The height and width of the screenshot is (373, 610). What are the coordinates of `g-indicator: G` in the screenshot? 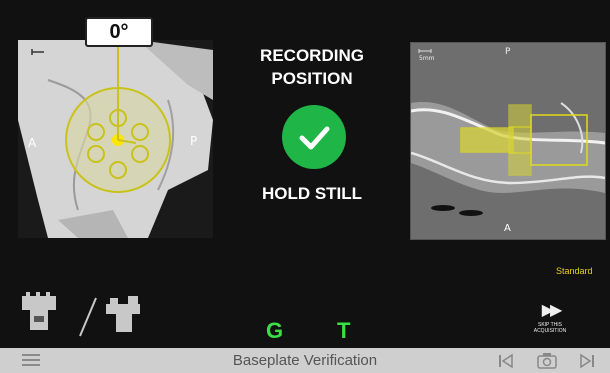 It's located at (275, 330).